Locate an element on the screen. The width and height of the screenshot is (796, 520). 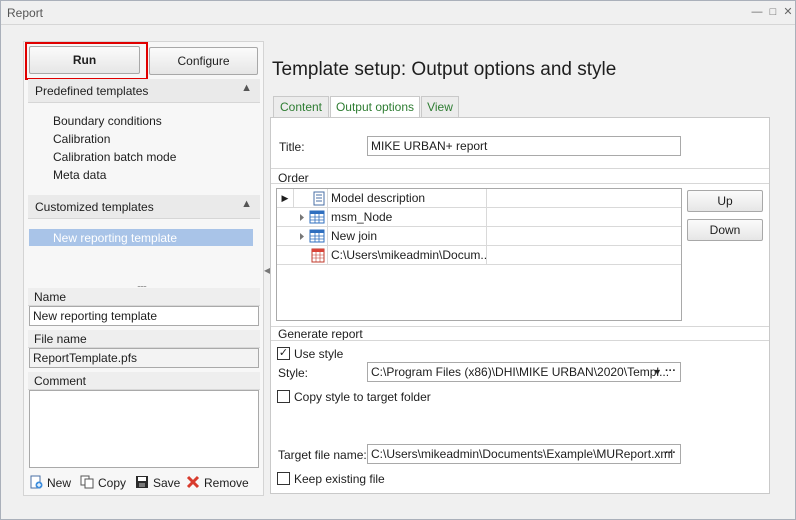
row-label: msm_Node is located at coordinates (407, 217).